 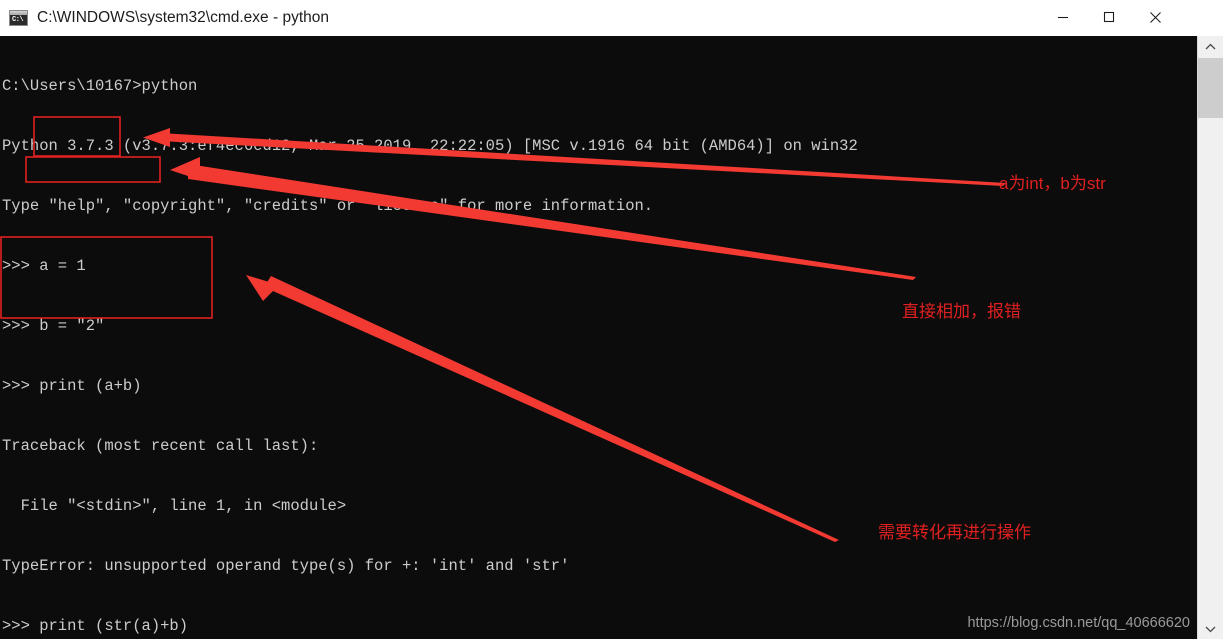 What do you see at coordinates (954, 532) in the screenshot?
I see `annotation-label-convert: 需要转化再进行操作` at bounding box center [954, 532].